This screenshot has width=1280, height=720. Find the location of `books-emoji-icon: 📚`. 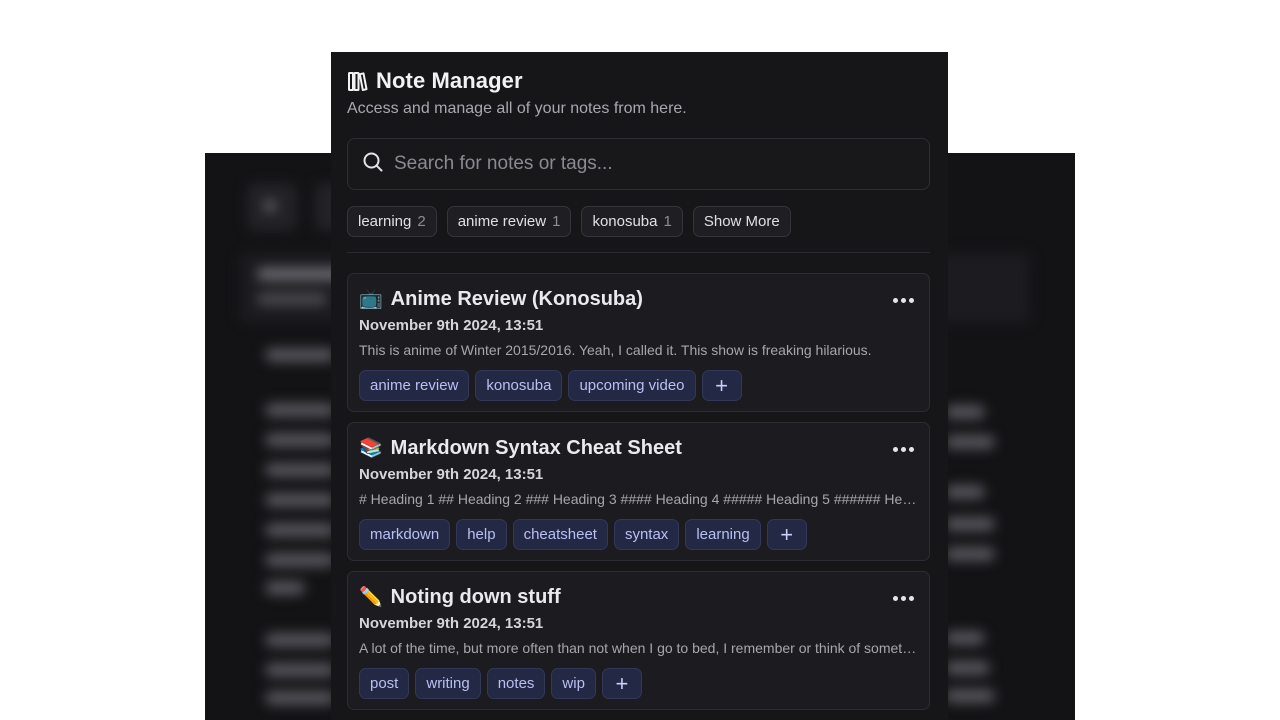

books-emoji-icon: 📚 is located at coordinates (371, 448).